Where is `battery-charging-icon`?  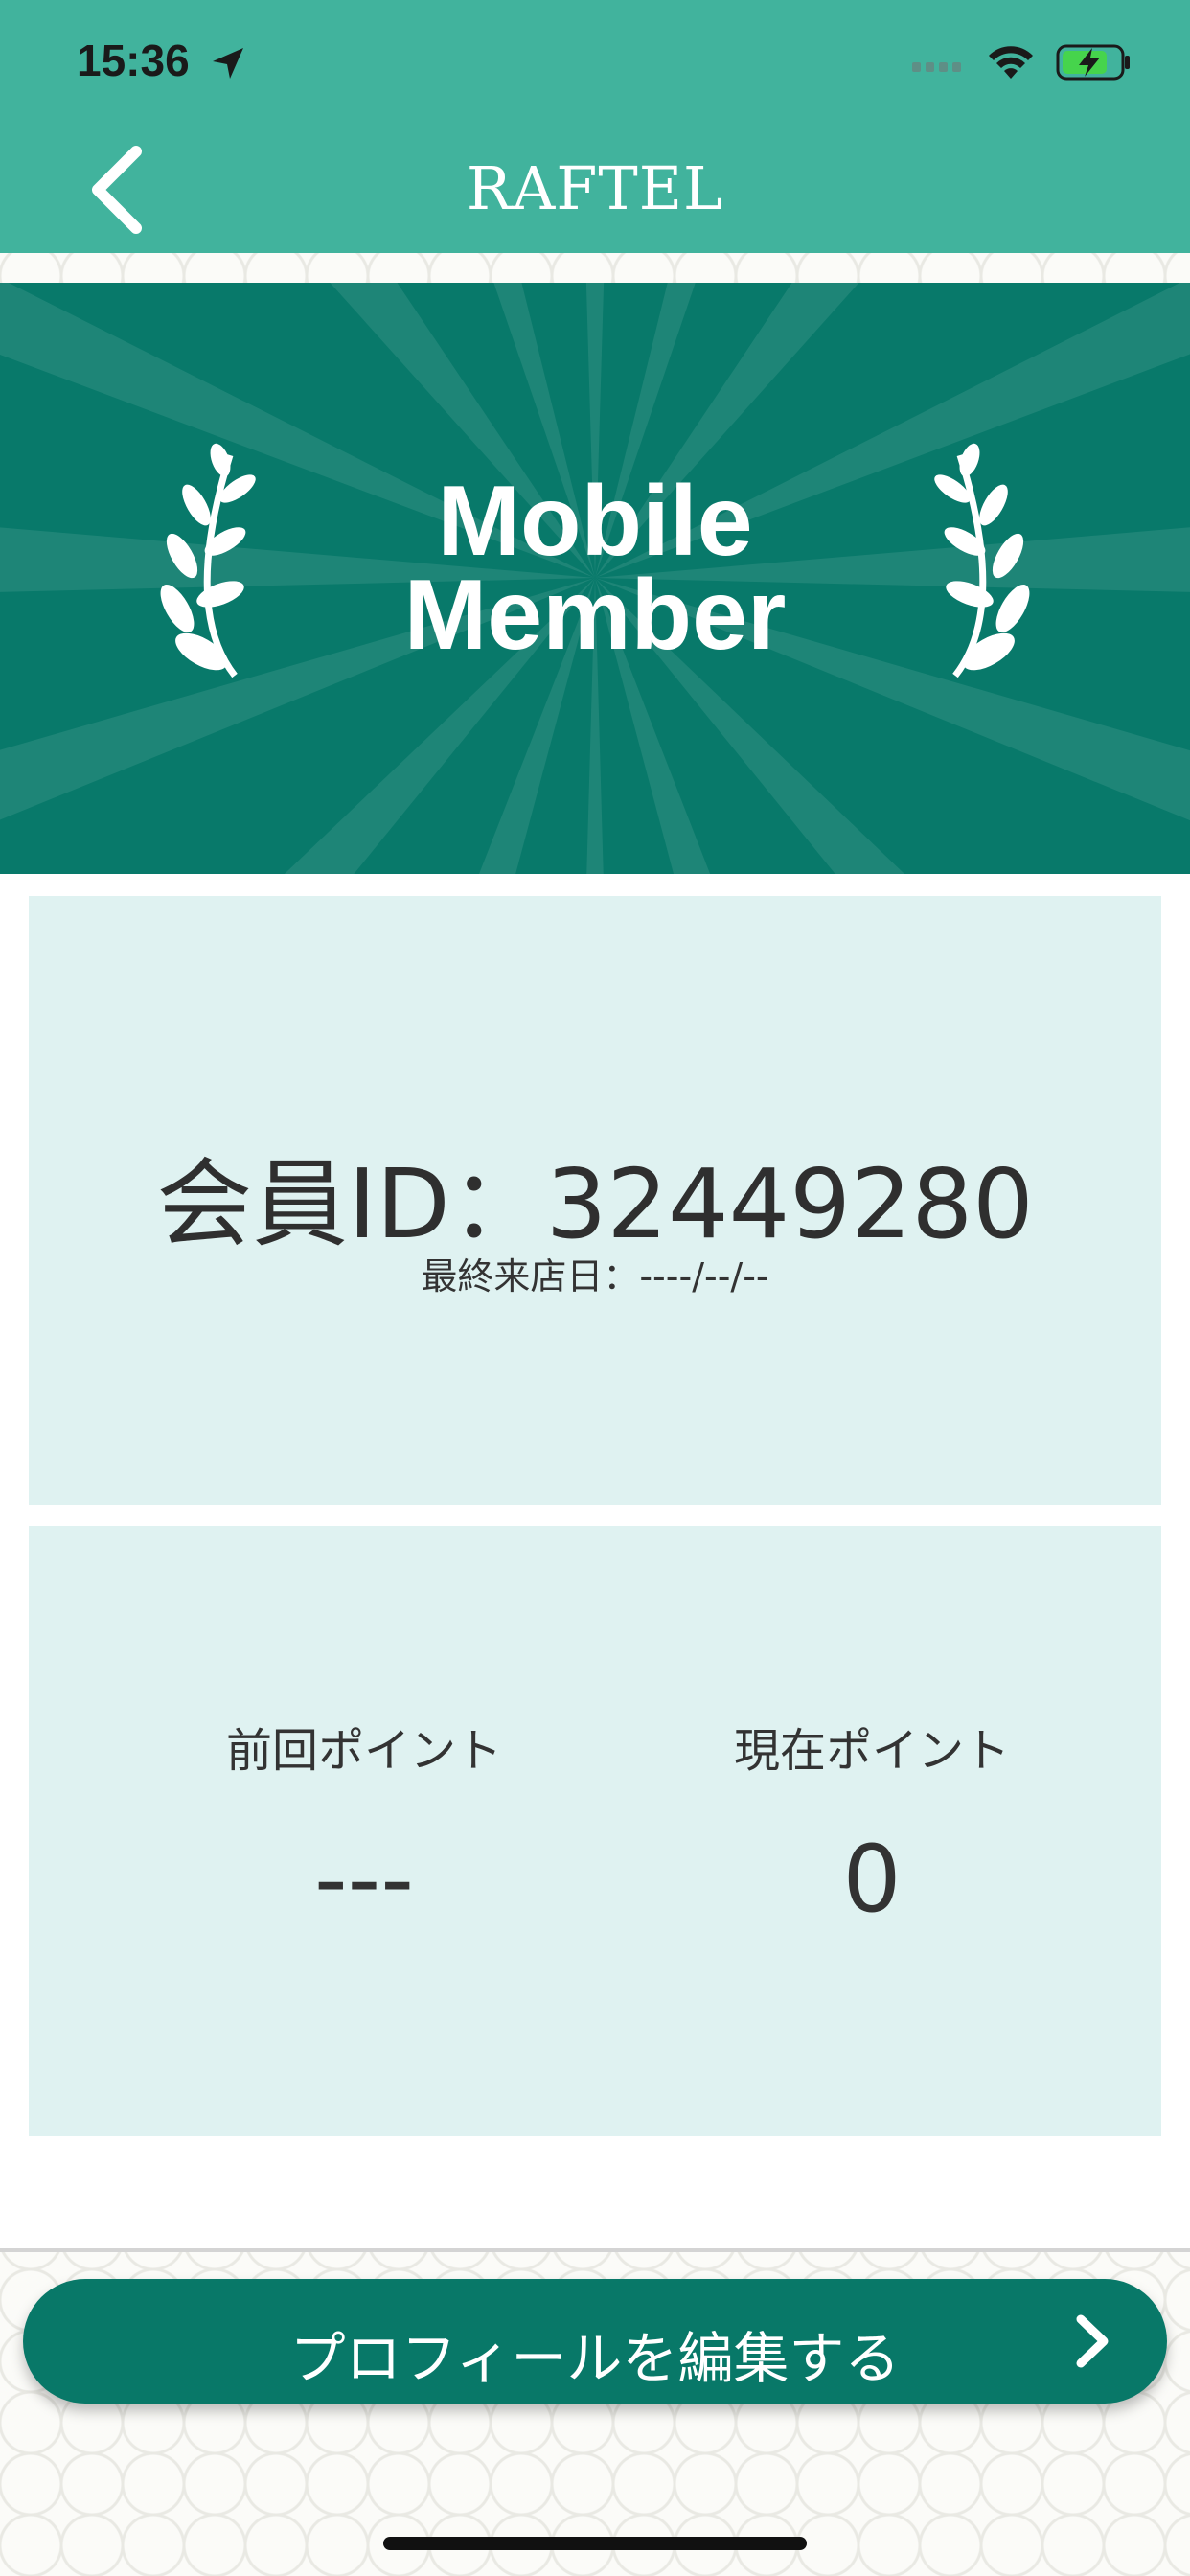 battery-charging-icon is located at coordinates (1093, 62).